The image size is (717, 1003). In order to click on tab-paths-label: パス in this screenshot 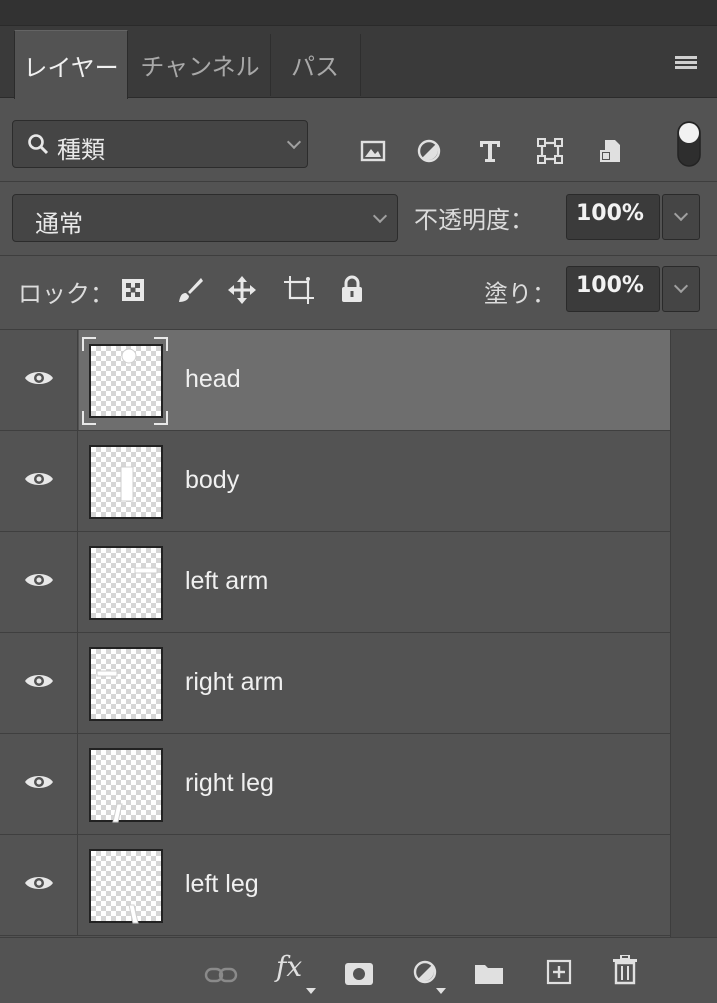, I will do `click(315, 66)`.